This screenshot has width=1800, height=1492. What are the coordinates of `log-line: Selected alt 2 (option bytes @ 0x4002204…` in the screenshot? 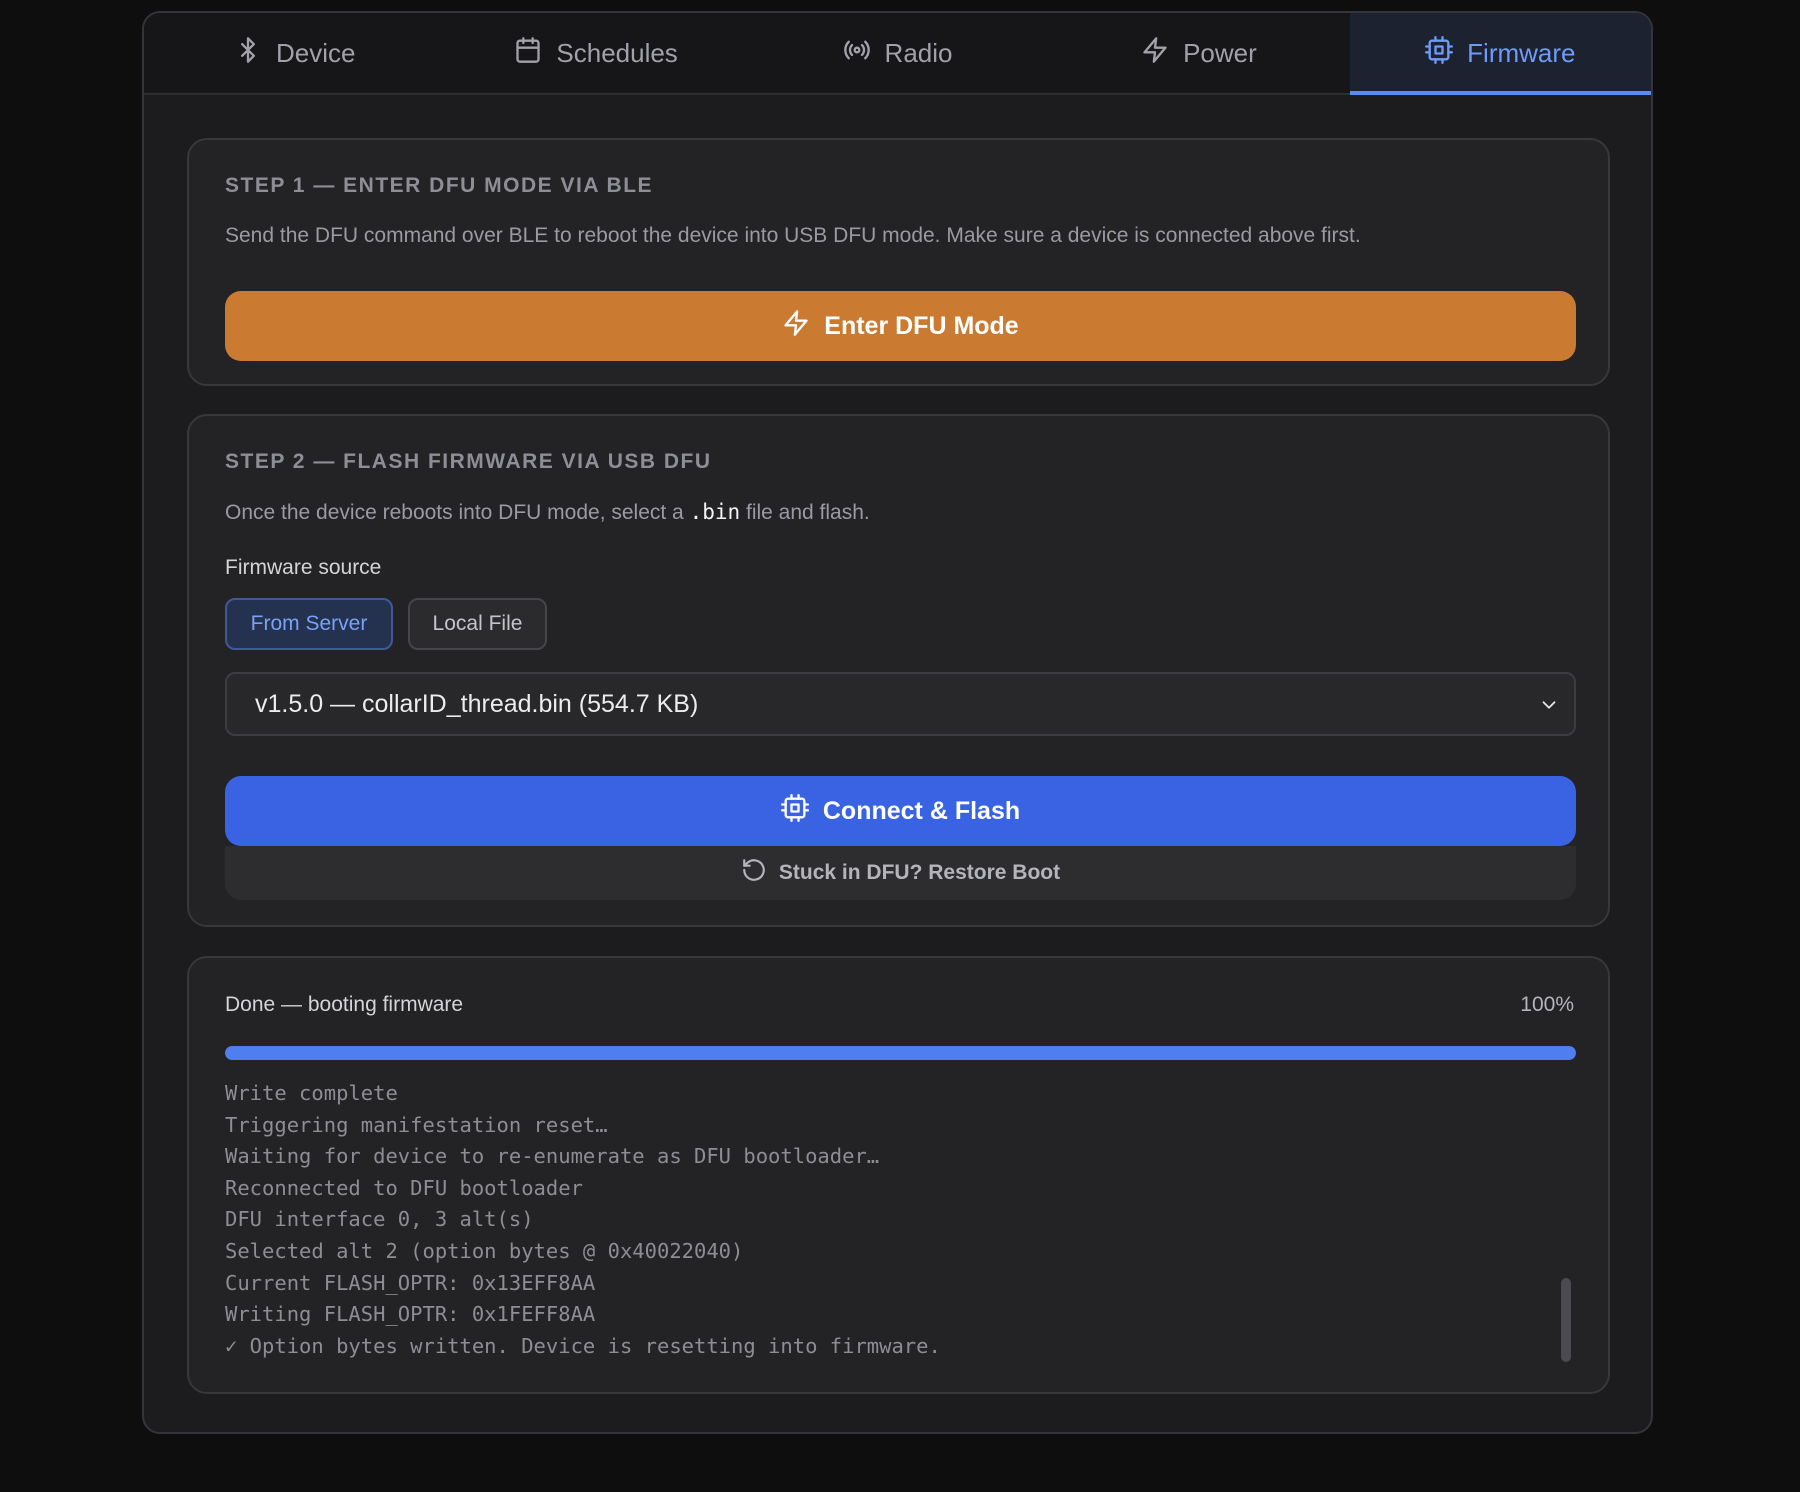 It's located at (484, 1250).